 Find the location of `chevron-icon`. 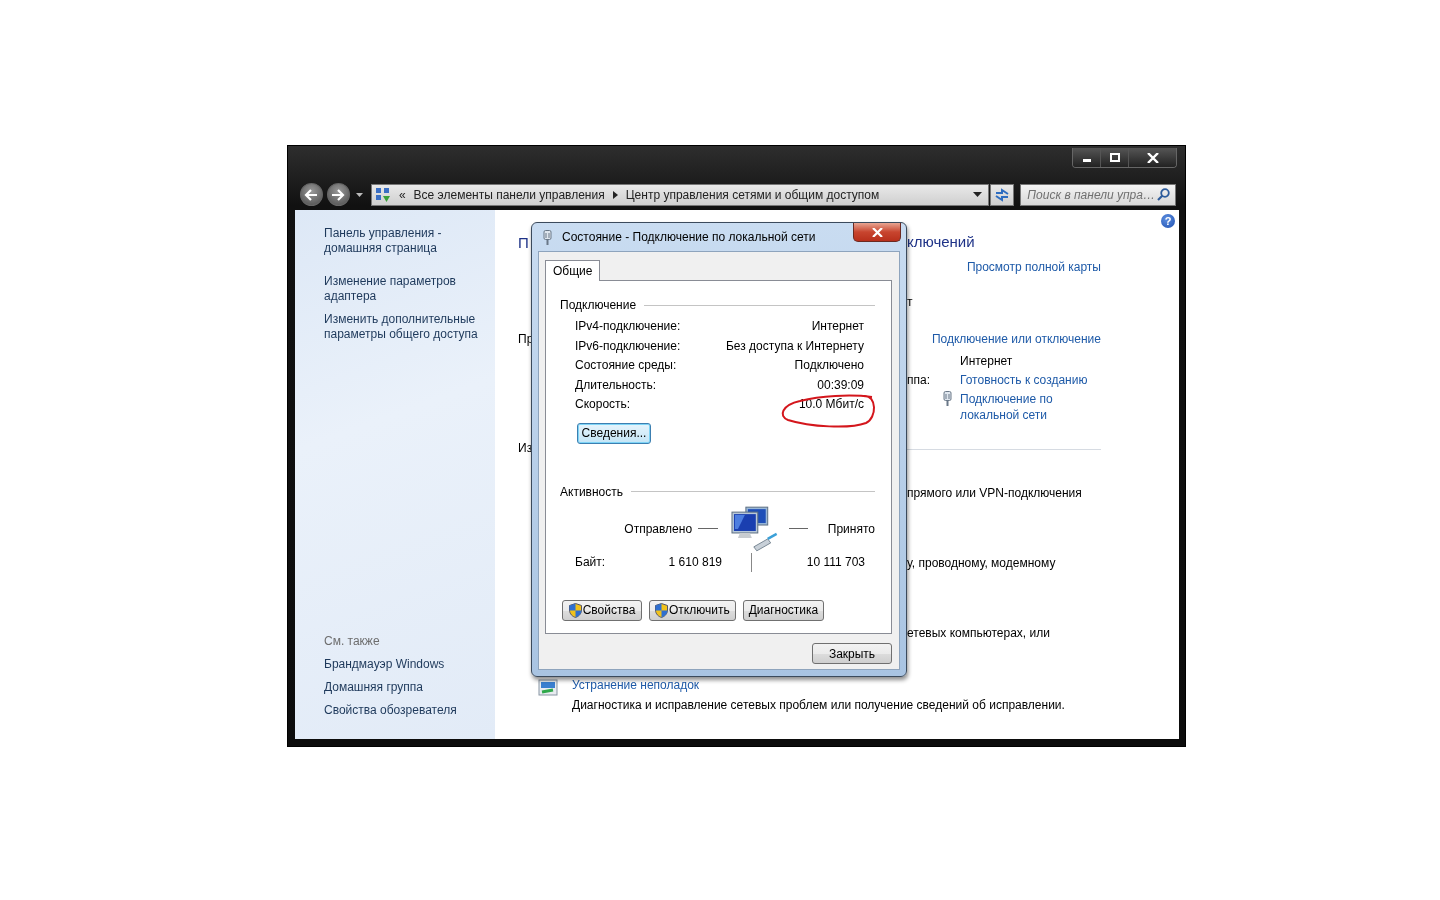

chevron-icon is located at coordinates (615, 194).